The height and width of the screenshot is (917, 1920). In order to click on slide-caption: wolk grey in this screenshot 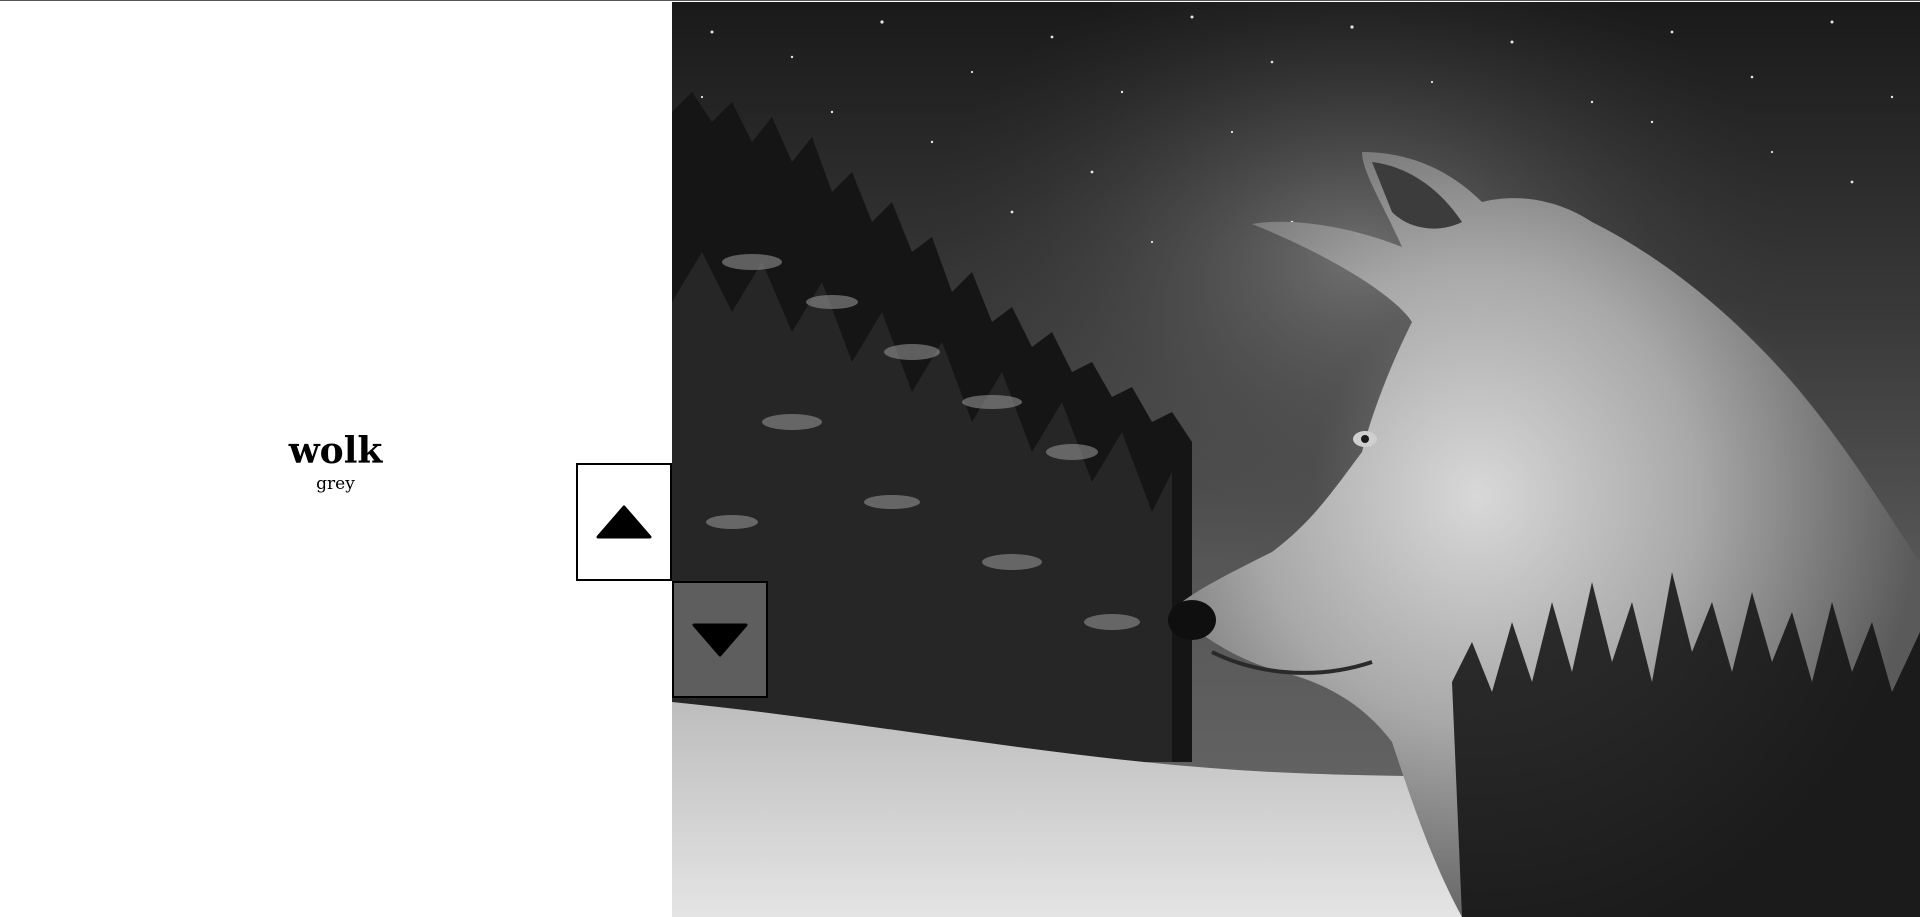, I will do `click(335, 462)`.